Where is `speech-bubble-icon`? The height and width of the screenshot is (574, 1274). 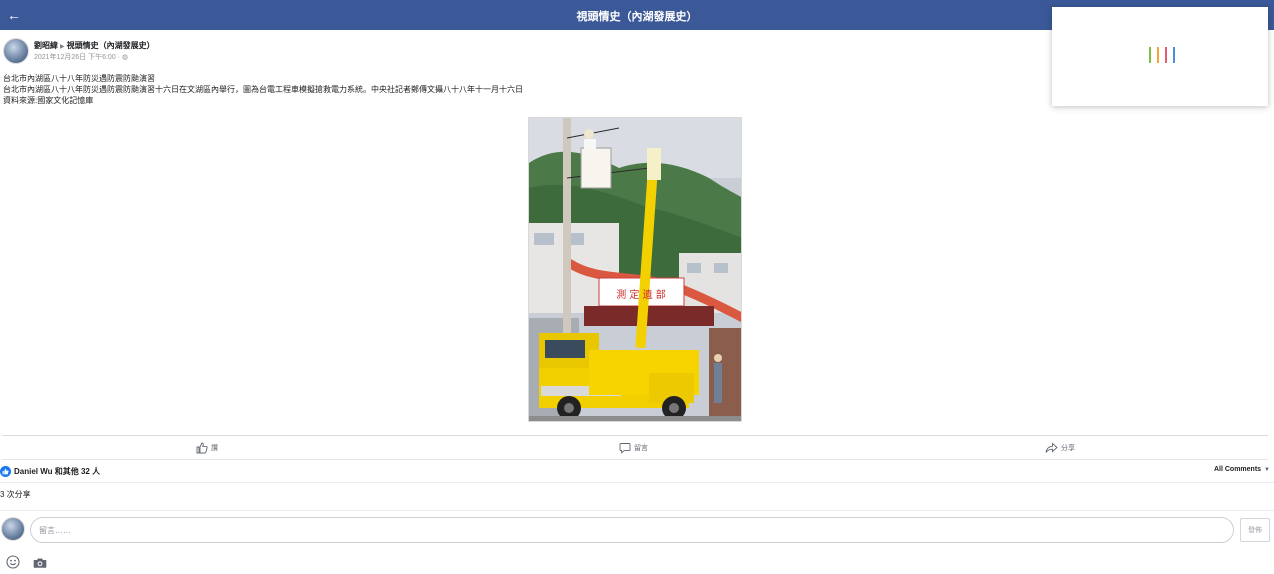 speech-bubble-icon is located at coordinates (625, 448).